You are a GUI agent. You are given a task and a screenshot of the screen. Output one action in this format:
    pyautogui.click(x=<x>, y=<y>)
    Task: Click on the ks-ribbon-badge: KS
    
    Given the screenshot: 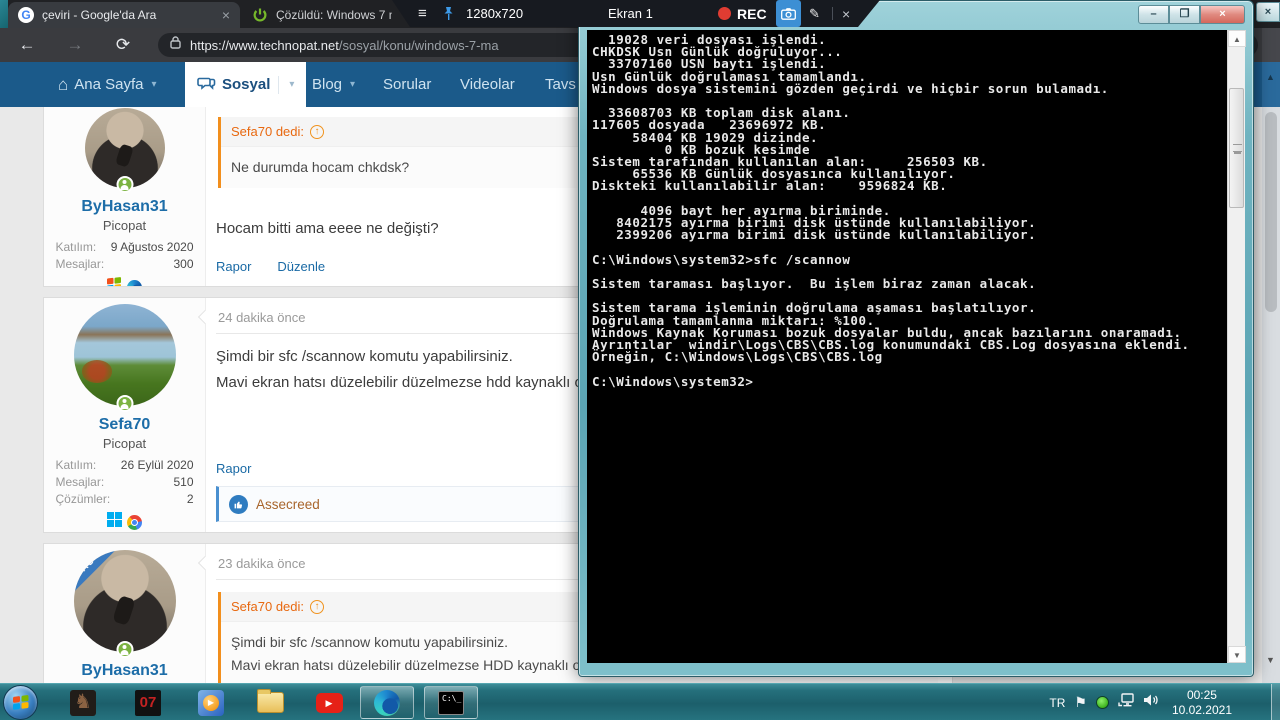 What is the action you would take?
    pyautogui.click(x=98, y=575)
    